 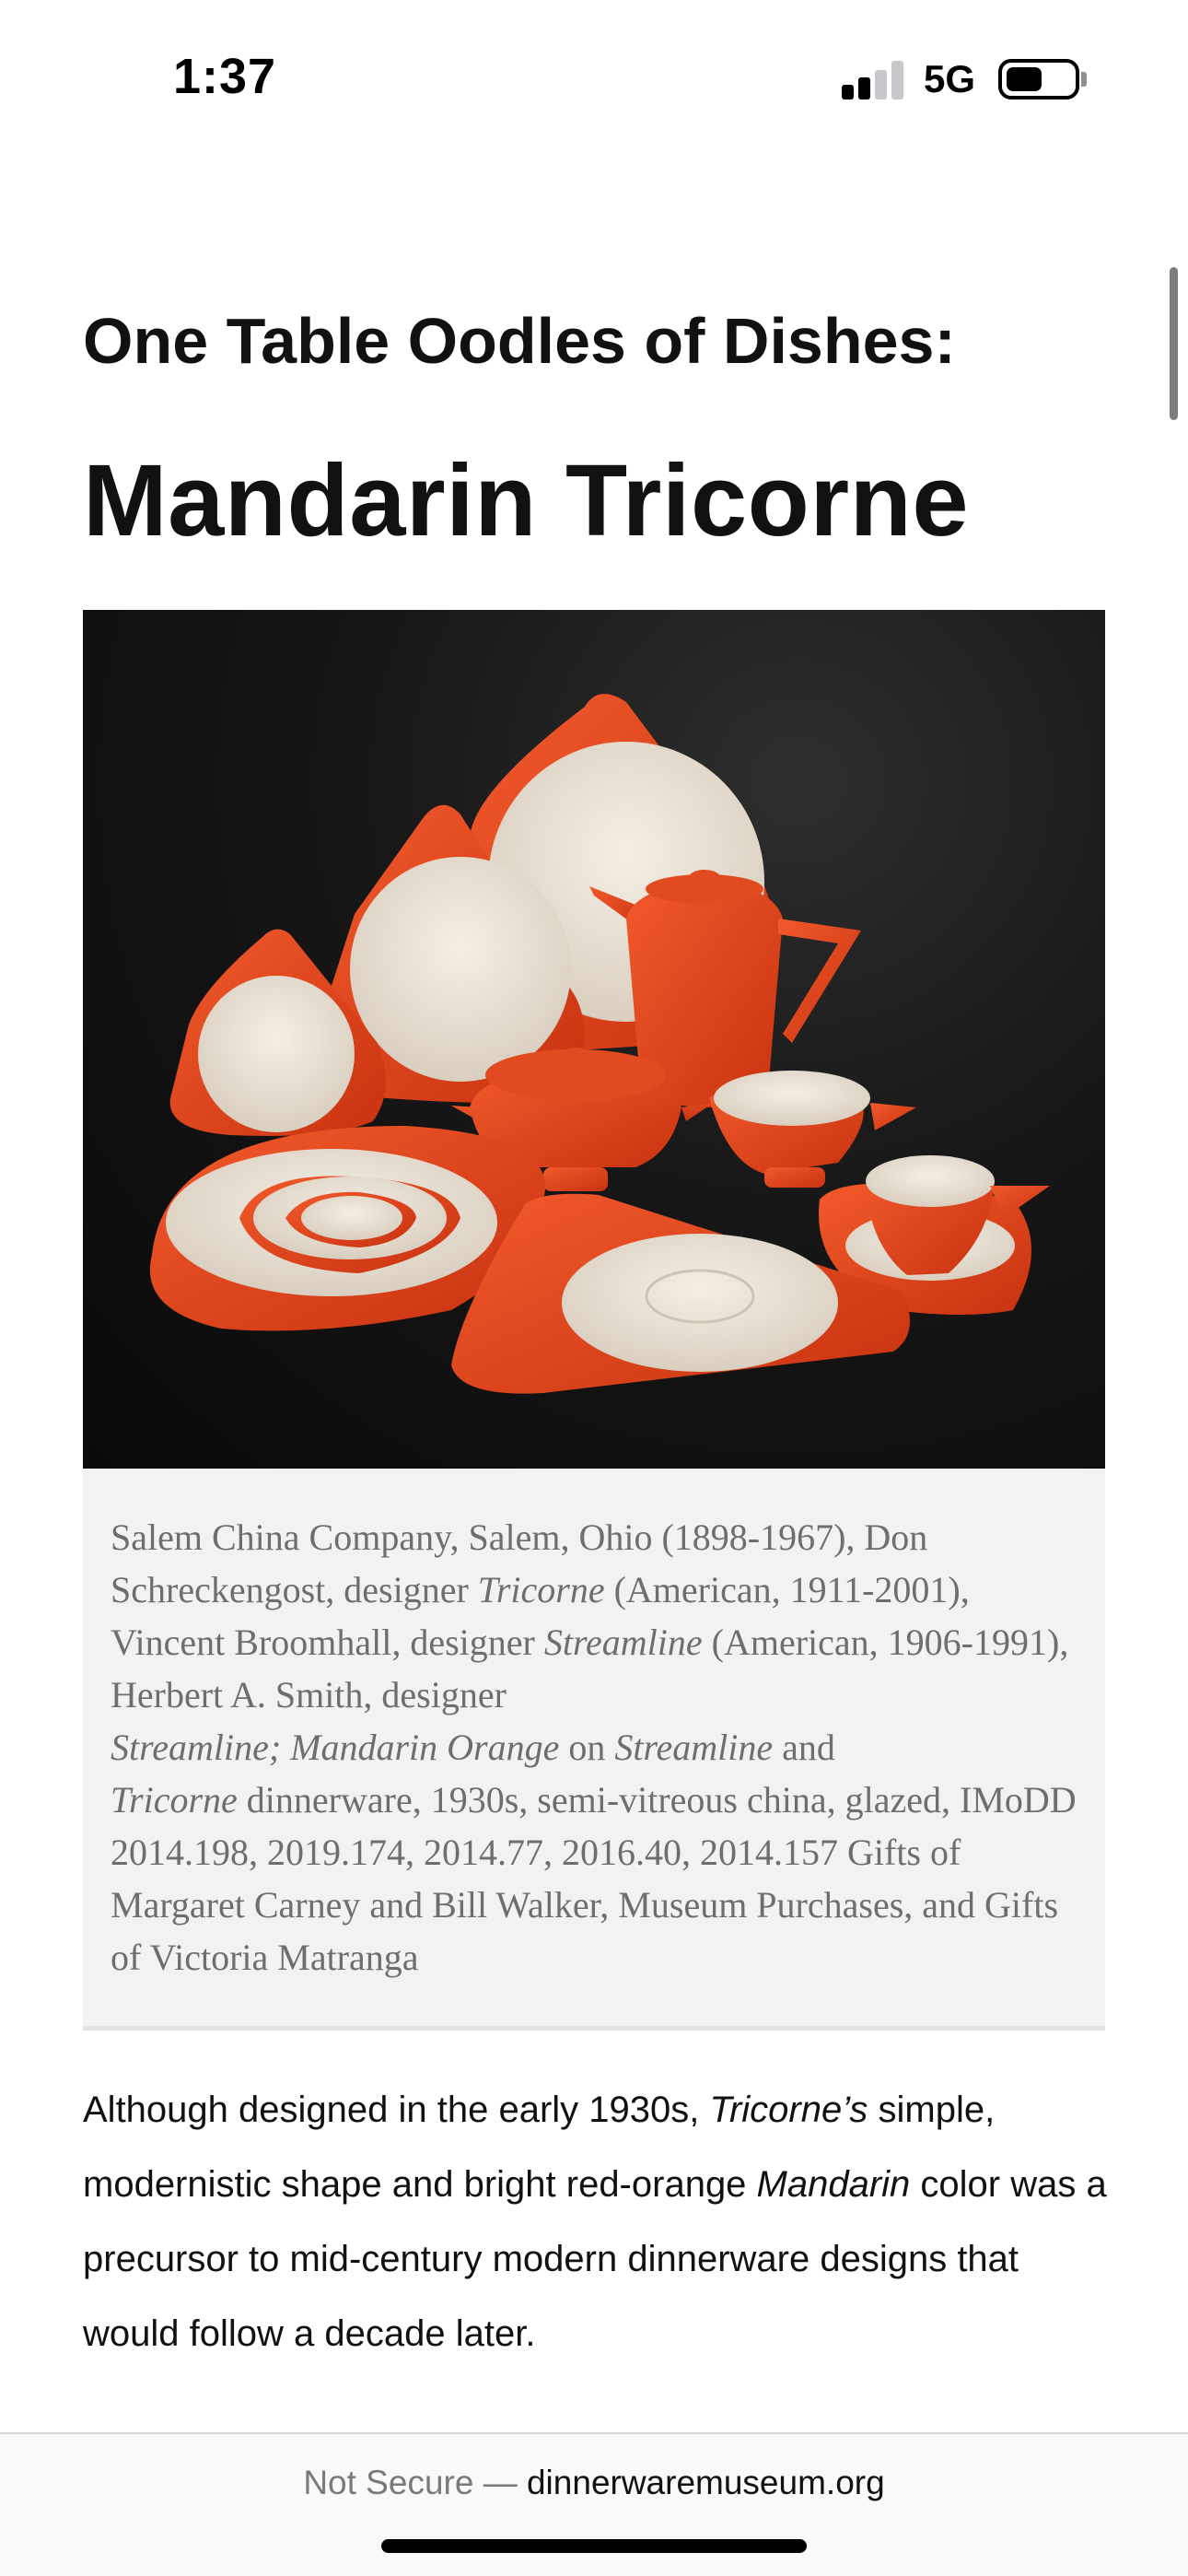 I want to click on battery-icon, so click(x=1038, y=79).